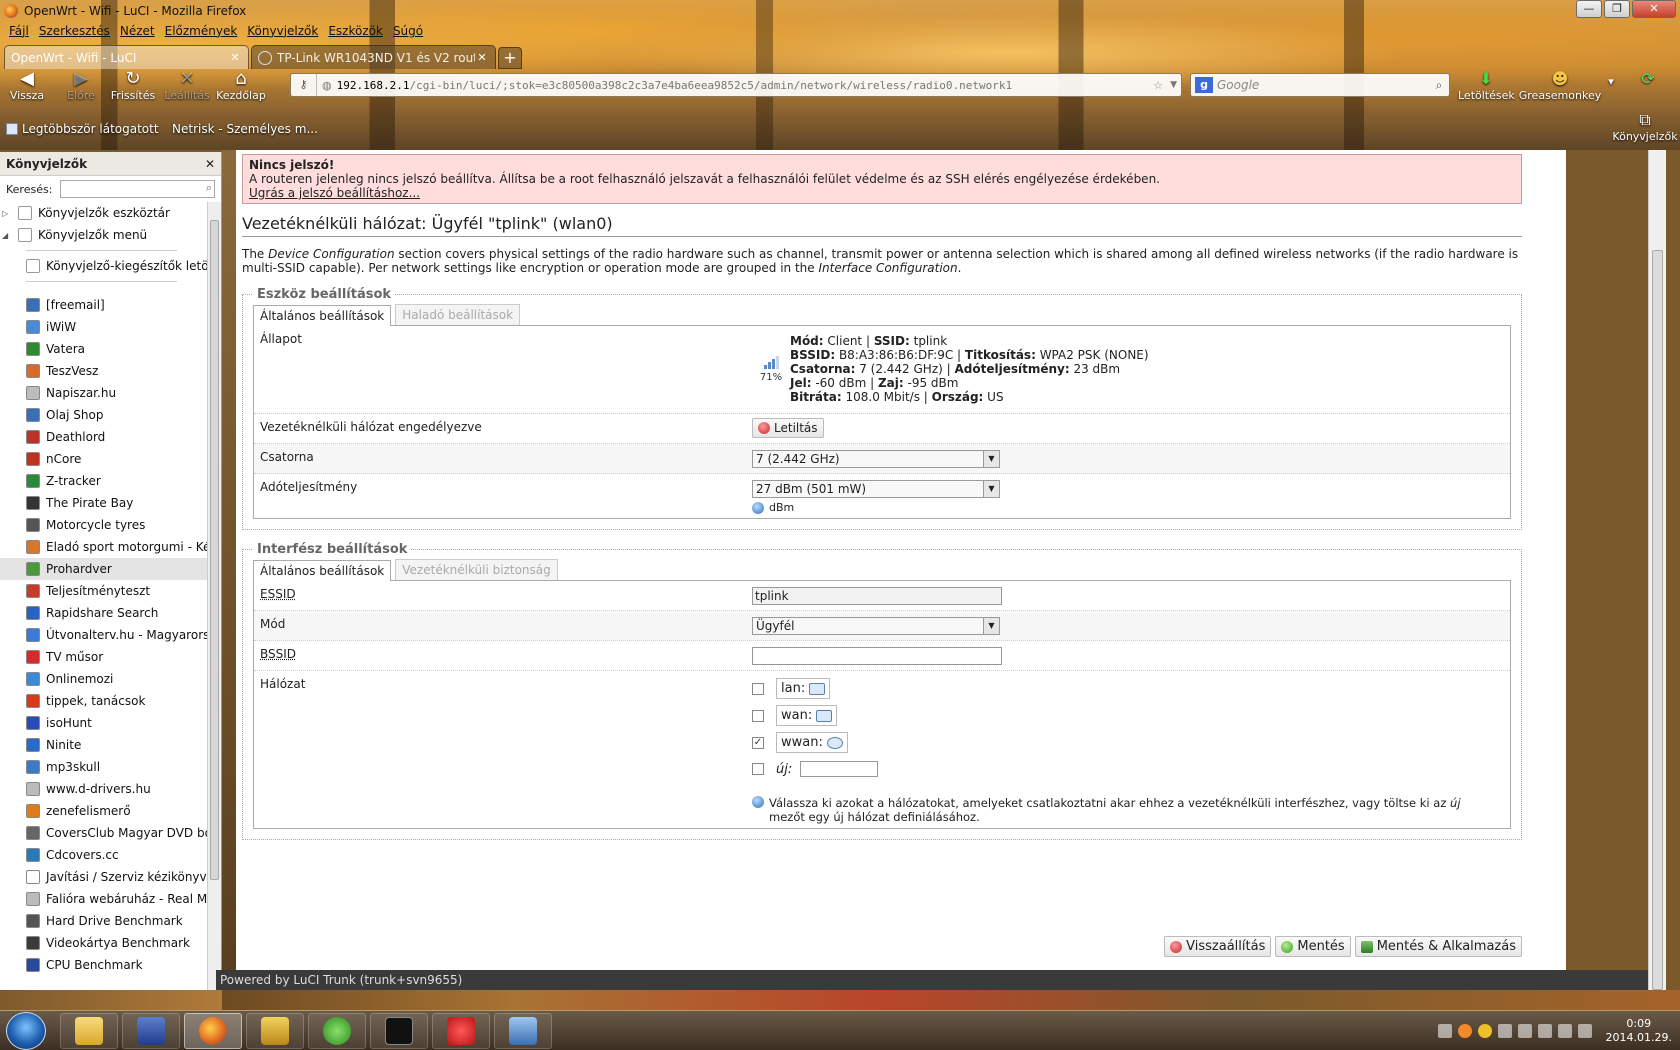 The height and width of the screenshot is (1050, 1680). What do you see at coordinates (1173, 85) in the screenshot?
I see `chevron-down-icon: ▼` at bounding box center [1173, 85].